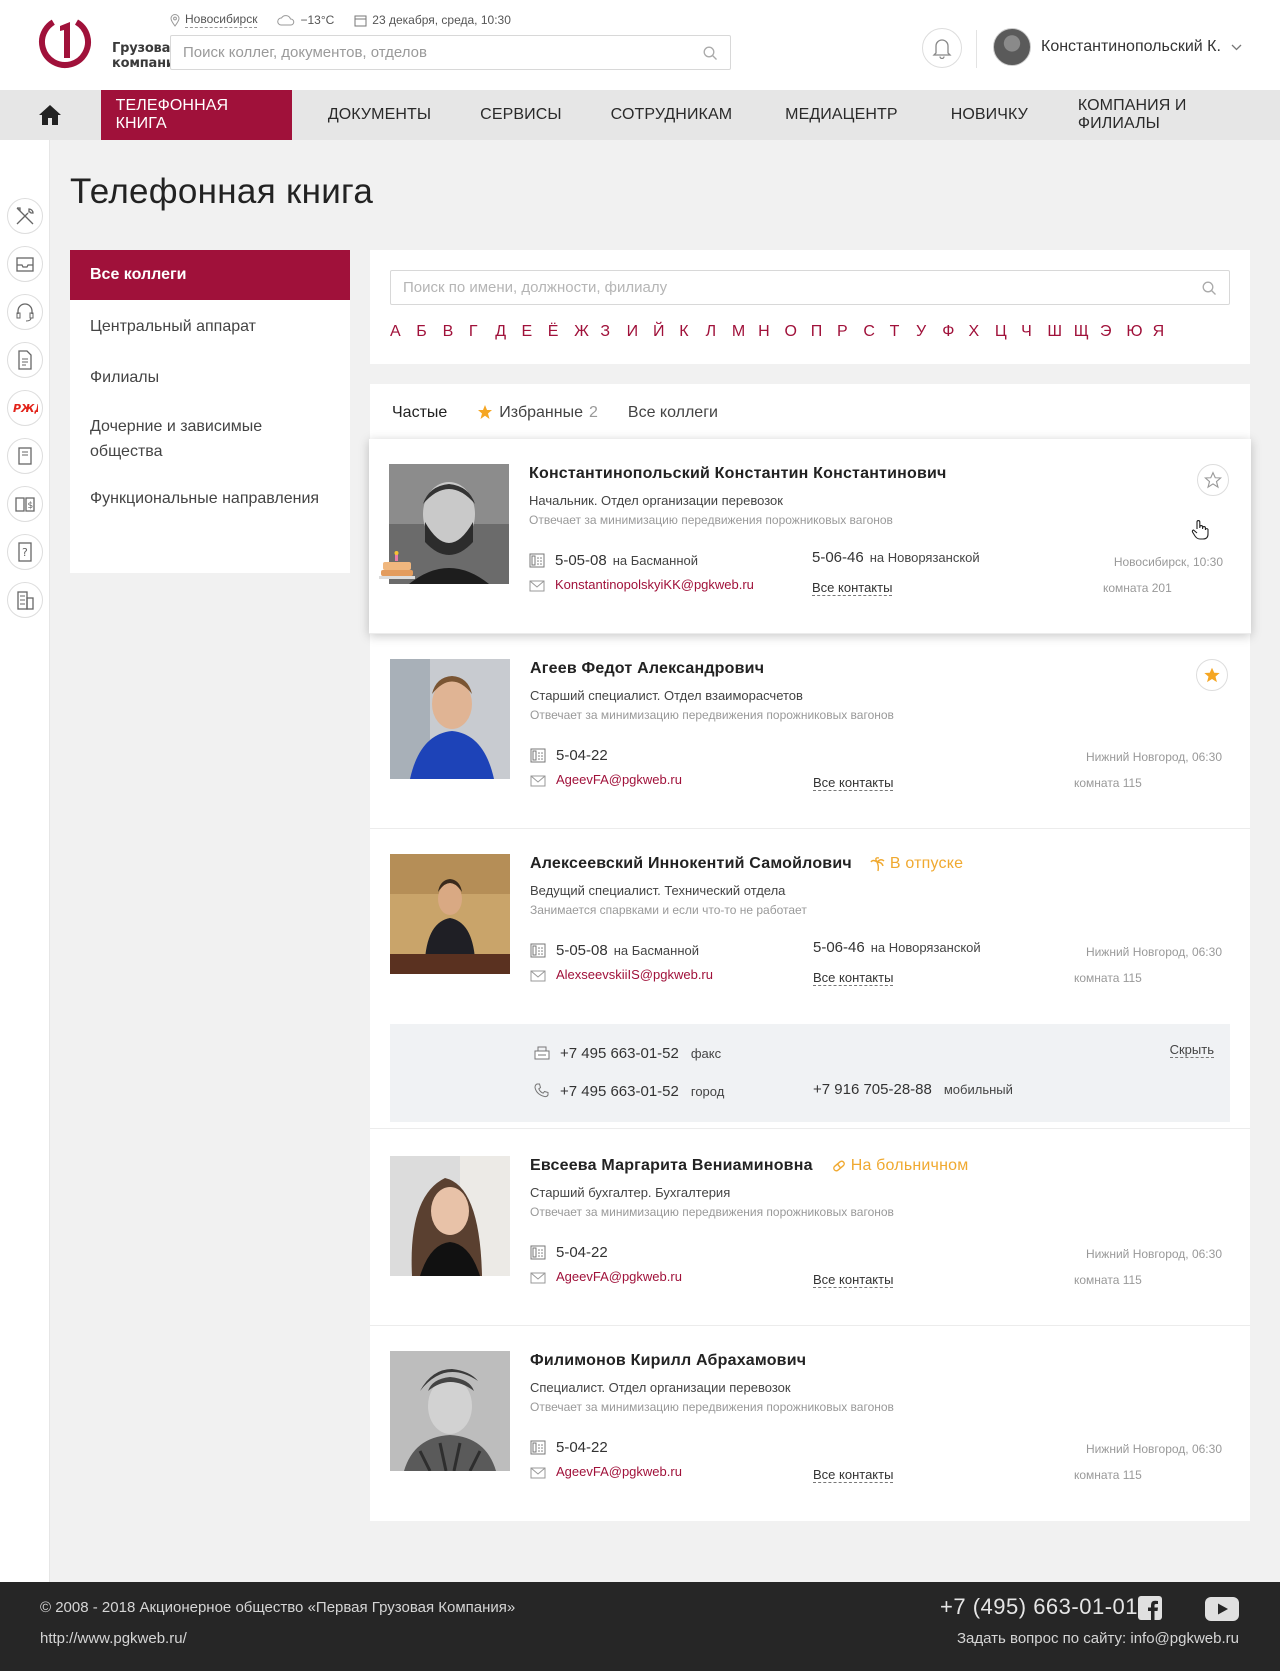  Describe the element at coordinates (110, 43) in the screenshot. I see `company-logo: Грузовая компания` at that location.